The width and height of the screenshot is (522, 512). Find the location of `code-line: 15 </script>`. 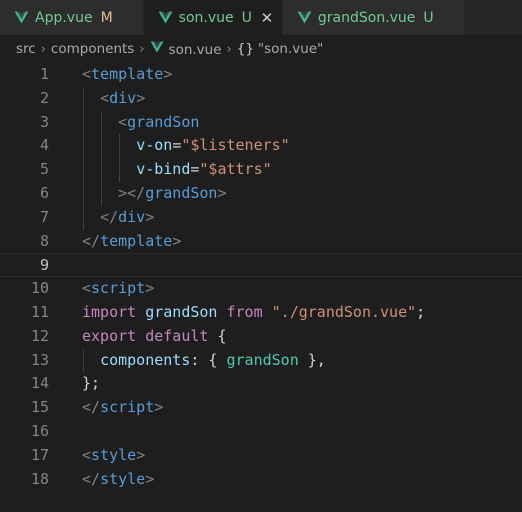

code-line: 15 </script> is located at coordinates (261, 408).